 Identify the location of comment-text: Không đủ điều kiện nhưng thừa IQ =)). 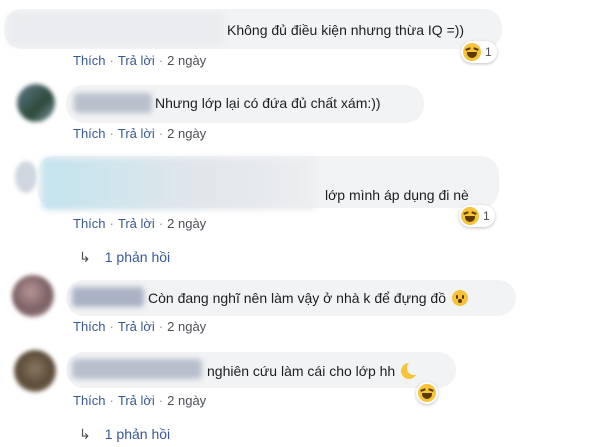
(346, 30).